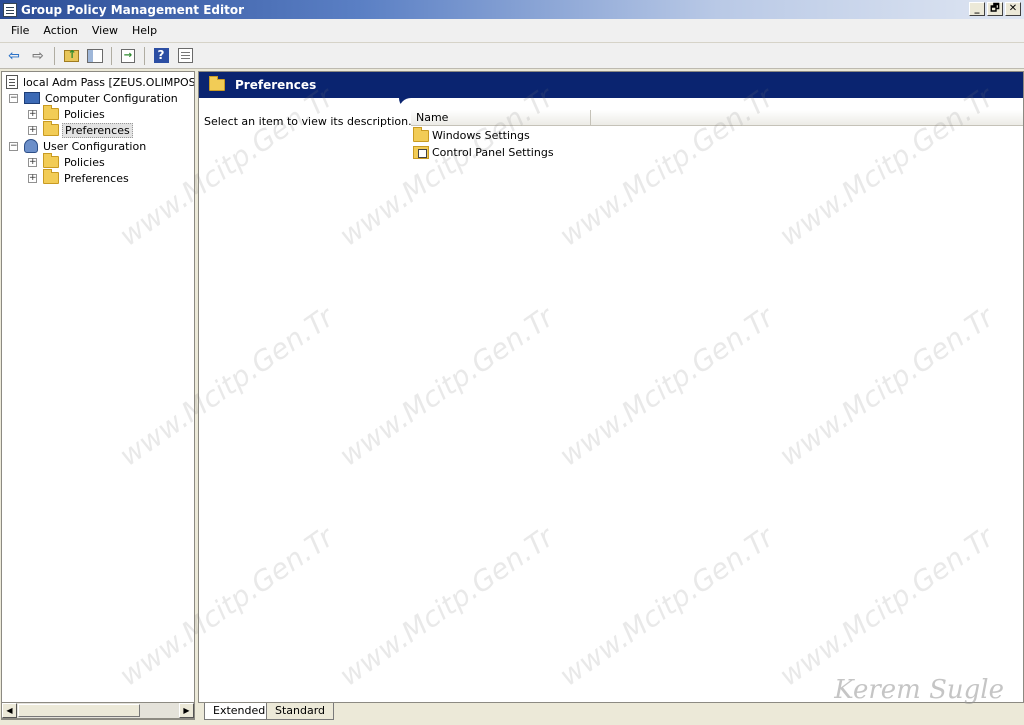 The image size is (1024, 725). I want to click on toolbar: ⇦ ⇨ → ?, so click(512, 56).